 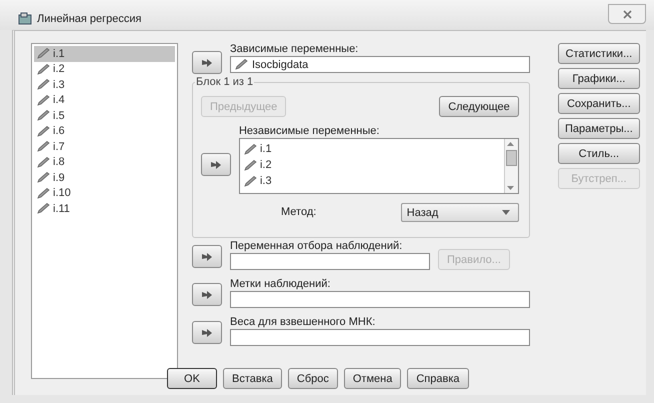 I want to click on list-box: i.1 i.2 i.3, so click(x=378, y=166).